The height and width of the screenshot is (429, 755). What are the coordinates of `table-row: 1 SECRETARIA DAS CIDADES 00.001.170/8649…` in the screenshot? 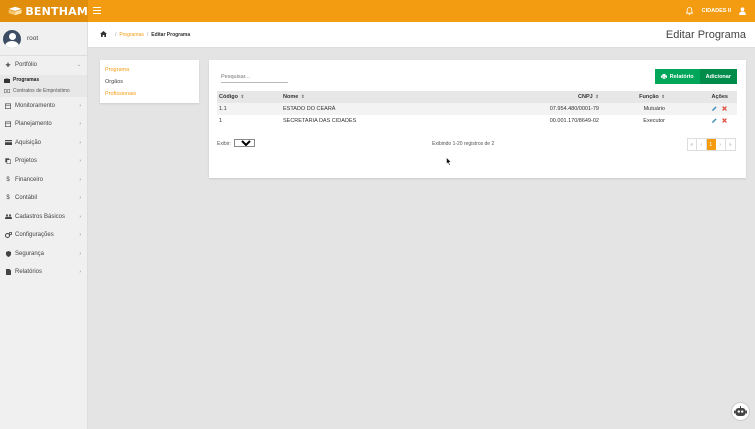 It's located at (477, 121).